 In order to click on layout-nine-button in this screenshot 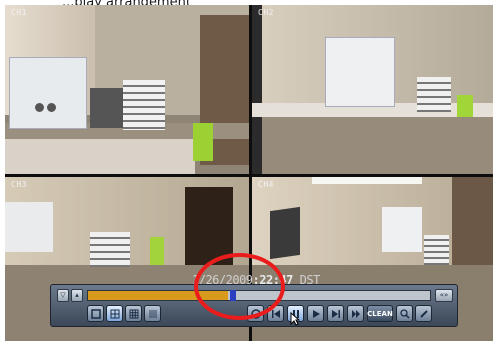, I will do `click(133, 313)`.